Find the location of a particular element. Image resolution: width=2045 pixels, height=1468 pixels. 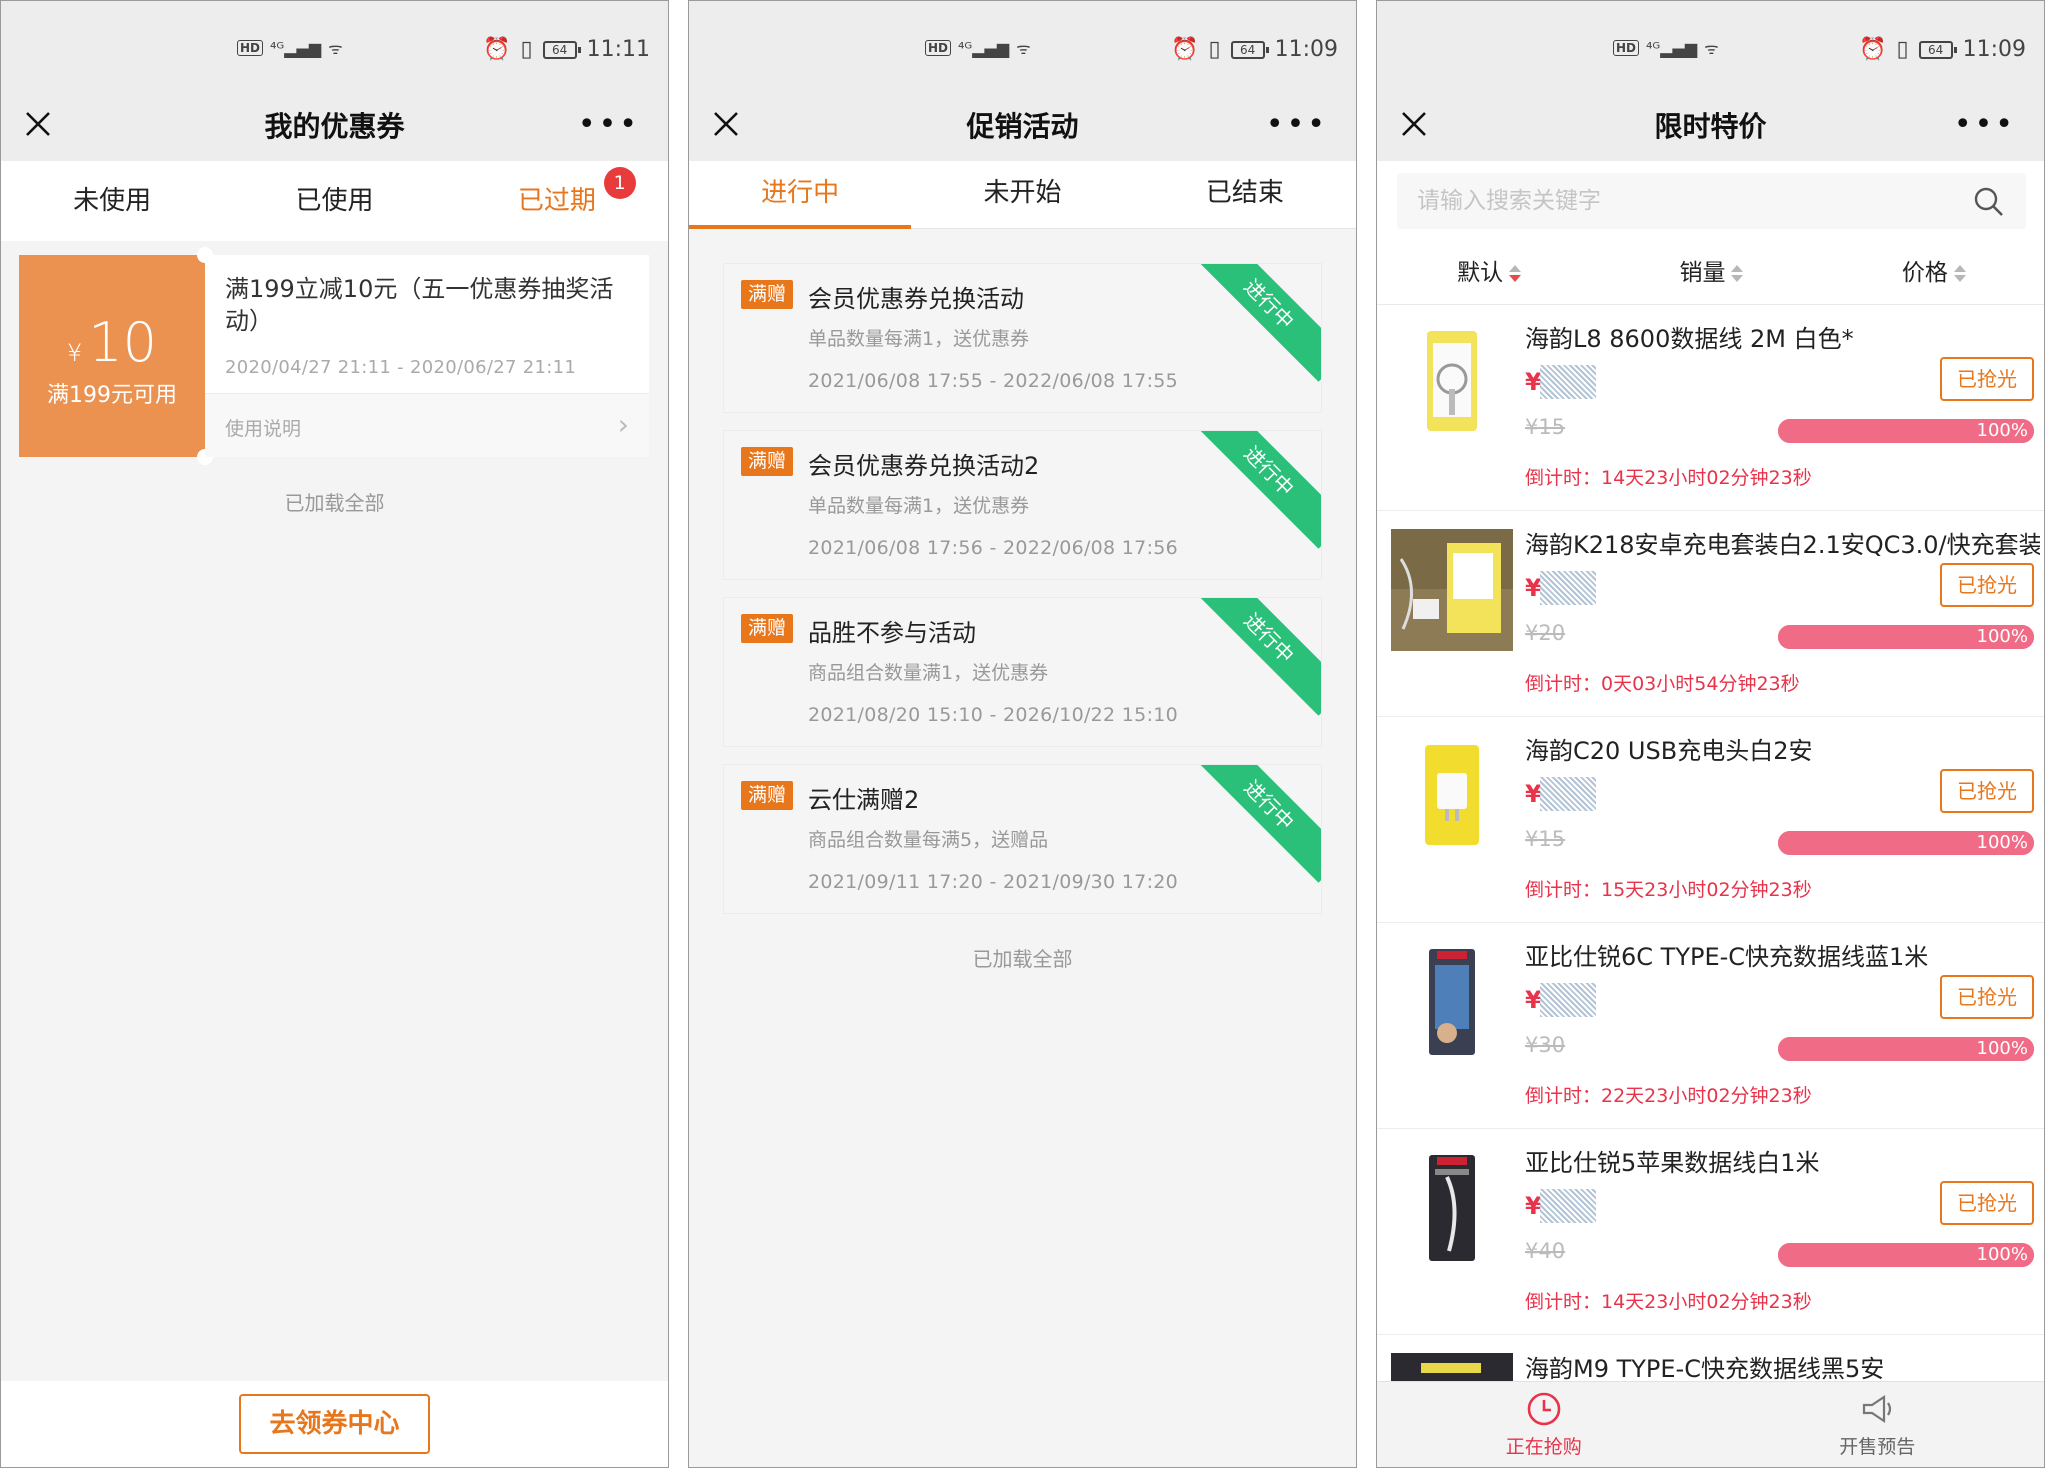

go-coupon-center-button: 去领券中心 is located at coordinates (334, 1424).